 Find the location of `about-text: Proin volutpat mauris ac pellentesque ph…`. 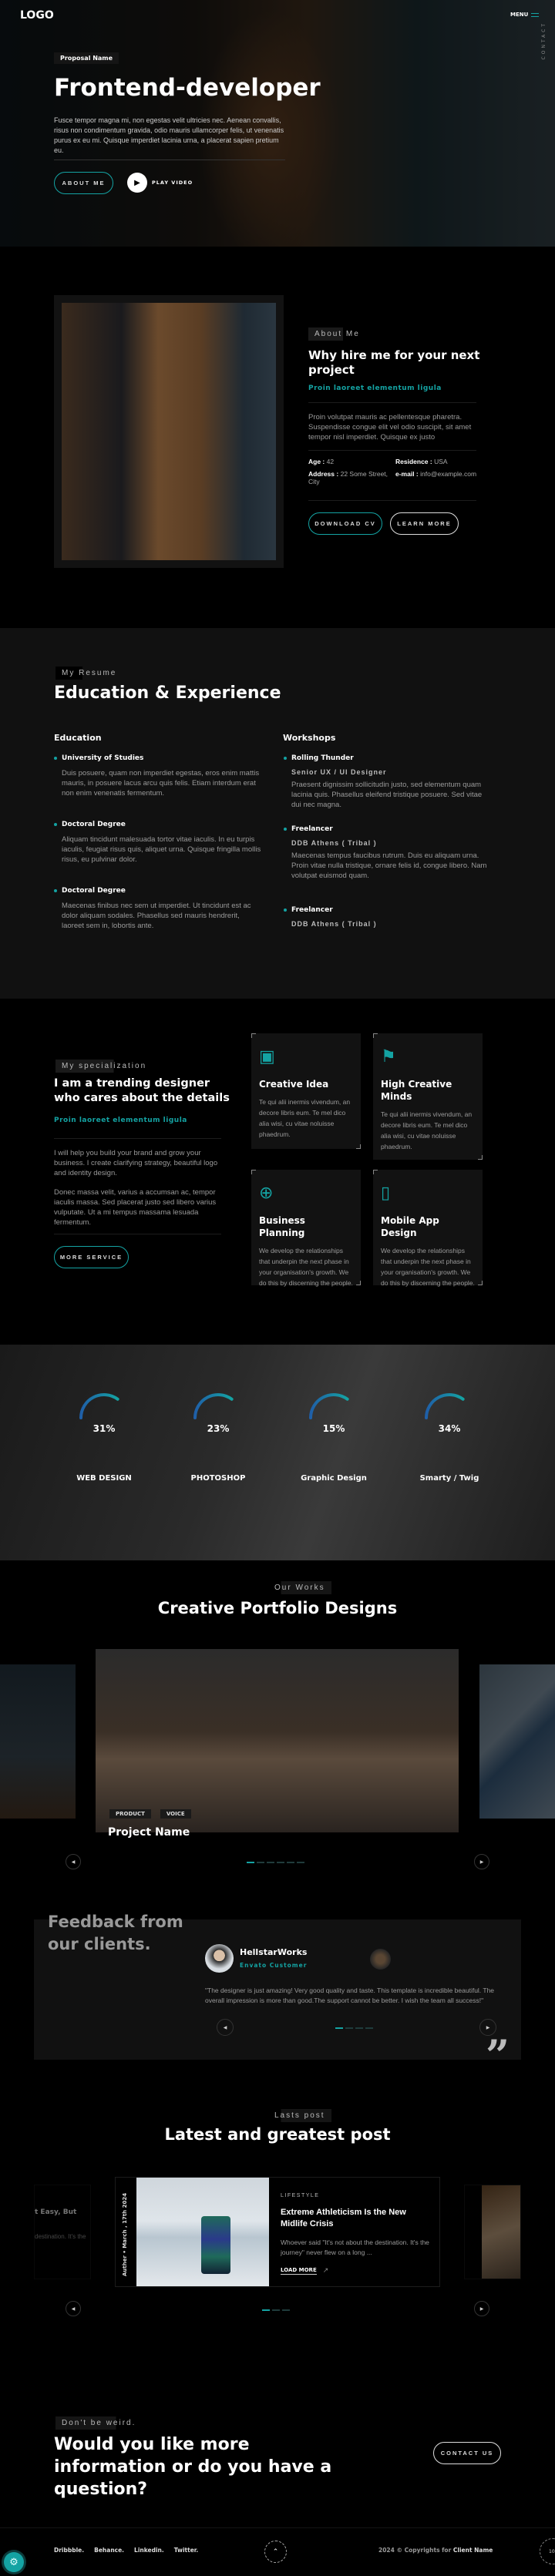

about-text: Proin volutpat mauris ac pellentesque ph… is located at coordinates (390, 427).